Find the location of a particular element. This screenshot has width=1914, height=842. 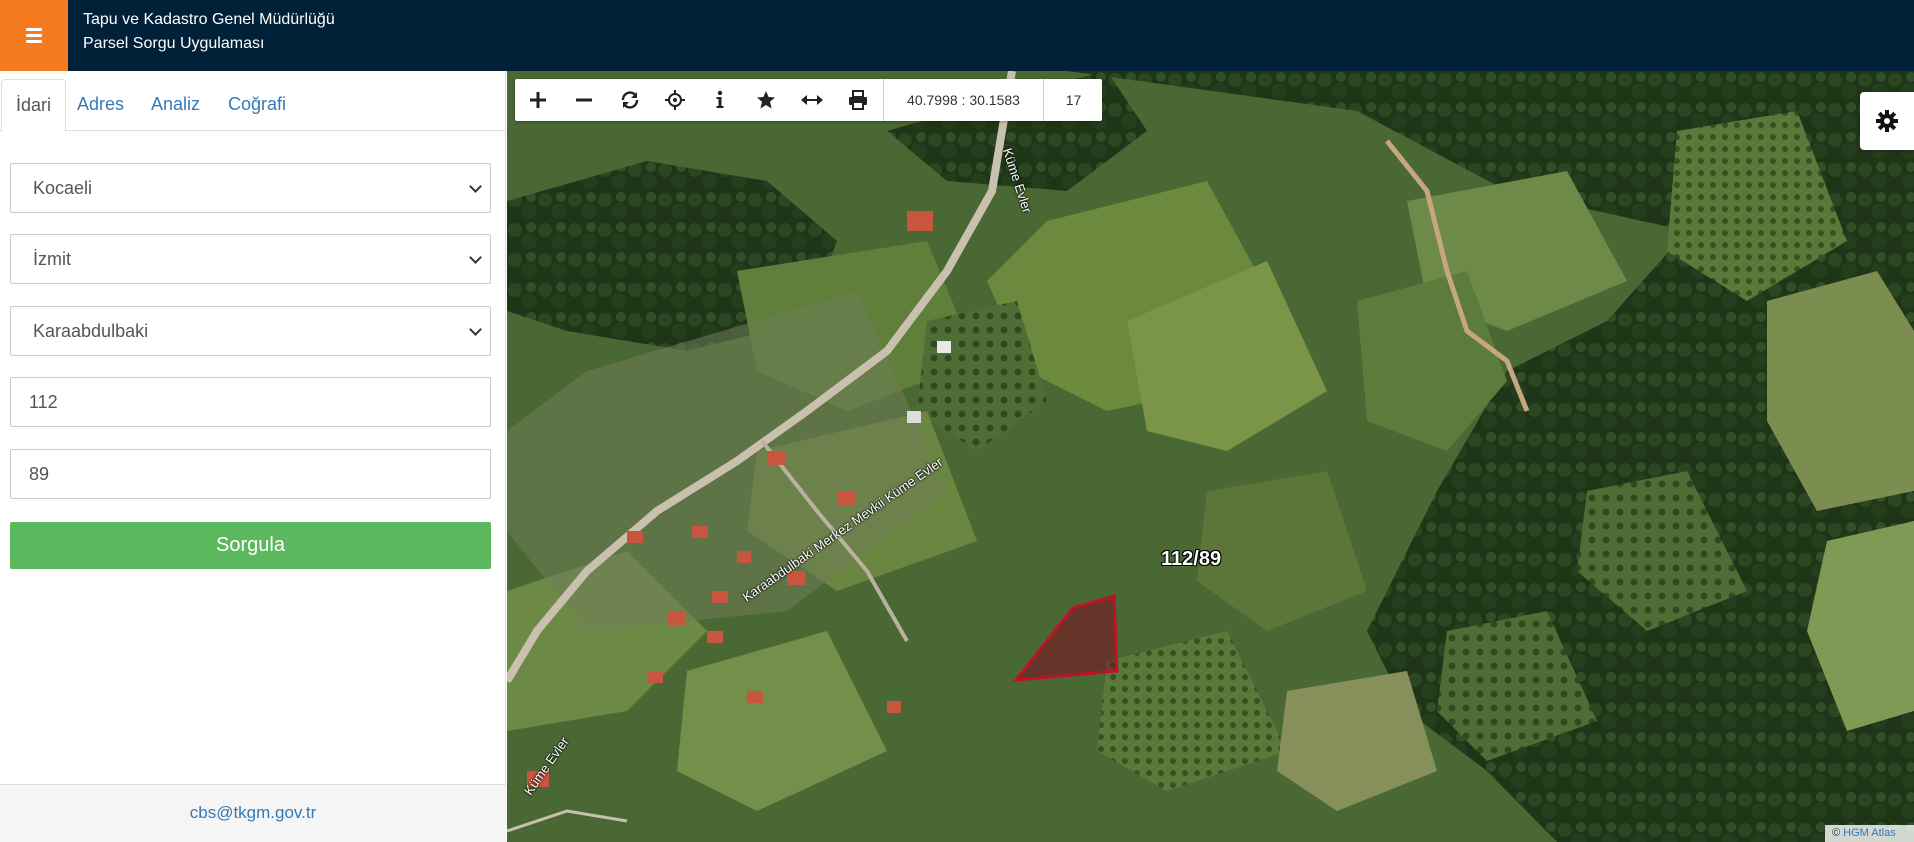

settings-button is located at coordinates (1887, 121).